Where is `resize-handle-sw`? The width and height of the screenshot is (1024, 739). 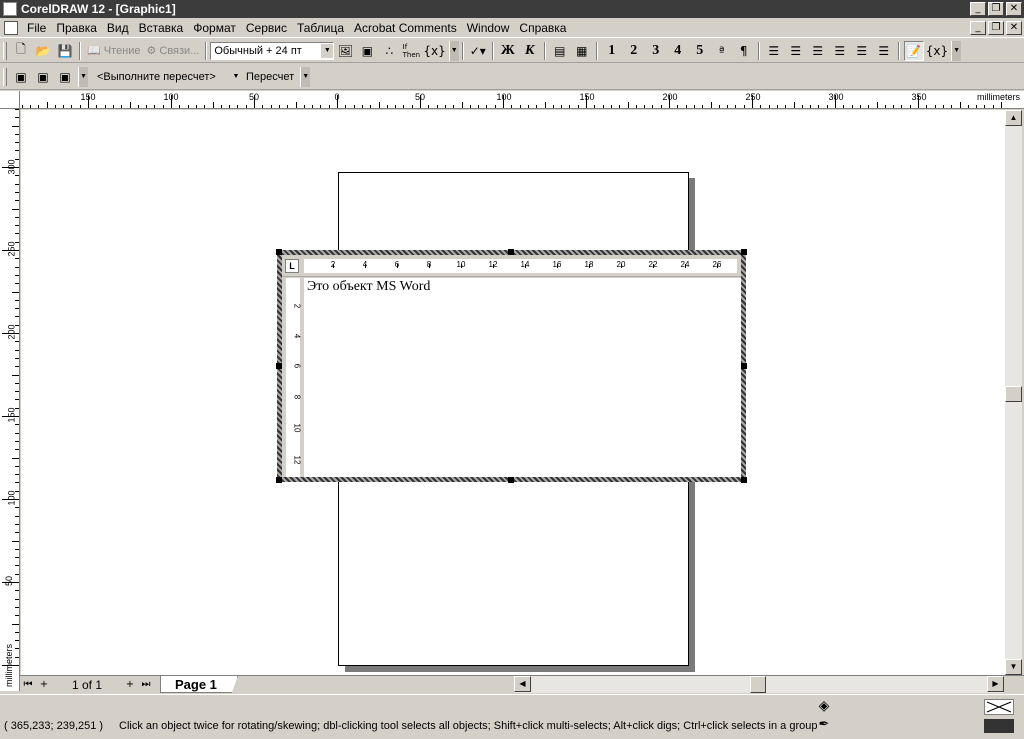
resize-handle-sw is located at coordinates (279, 480).